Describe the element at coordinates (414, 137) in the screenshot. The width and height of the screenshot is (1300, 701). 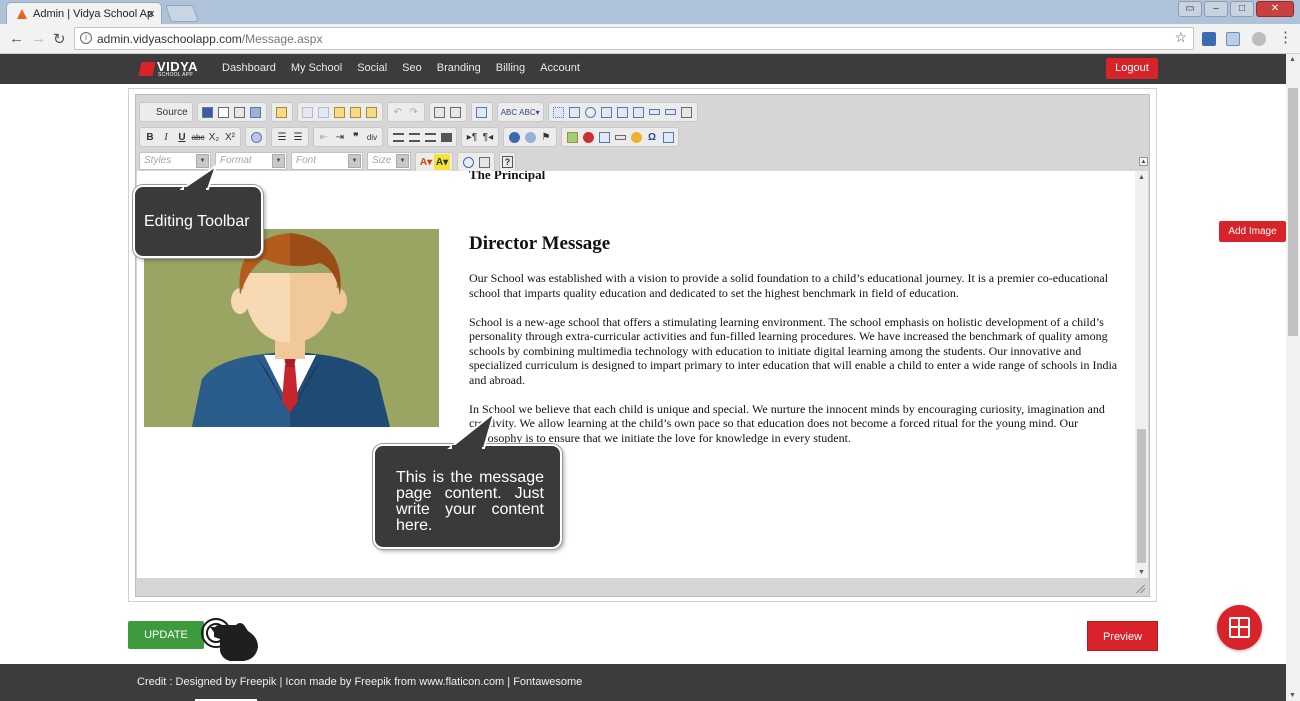
I see `align-center-icon` at that location.